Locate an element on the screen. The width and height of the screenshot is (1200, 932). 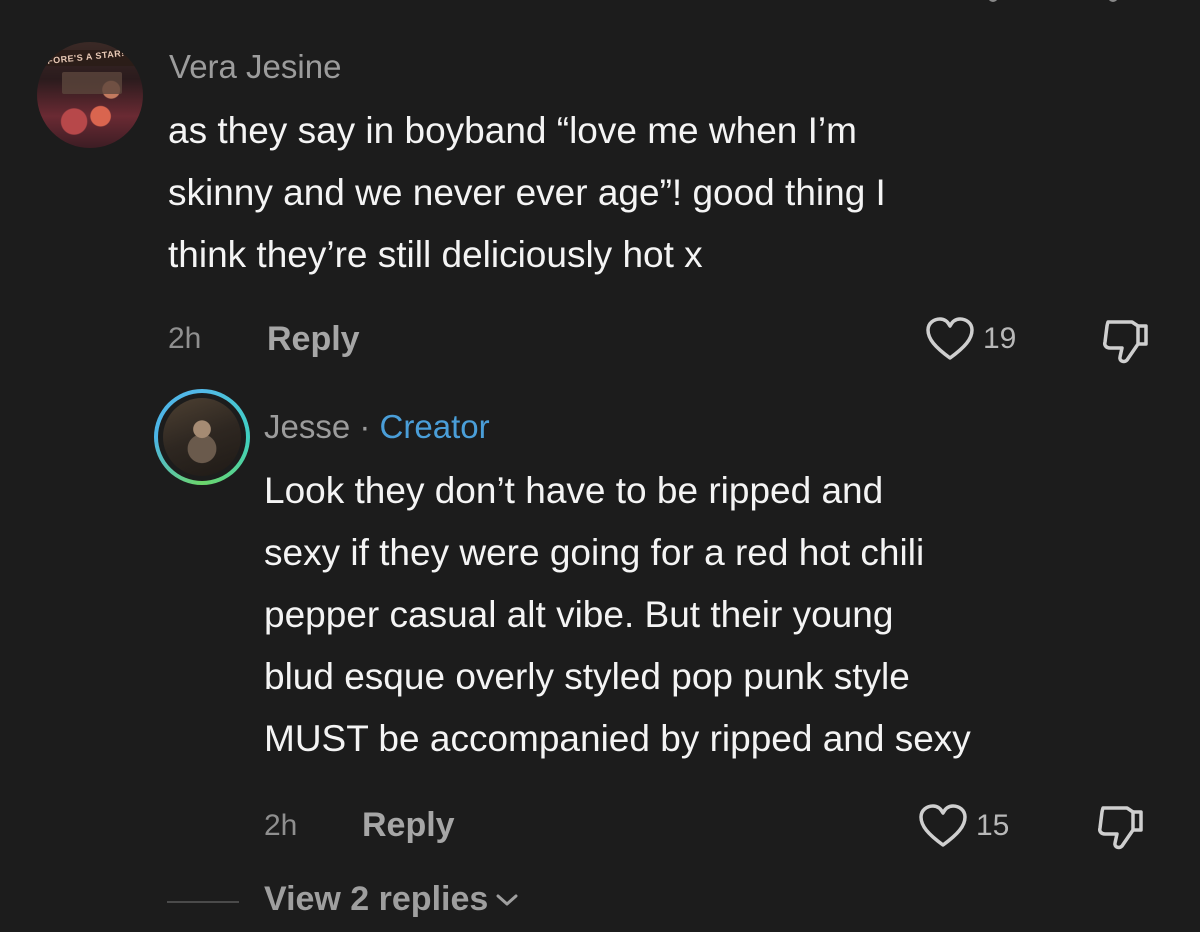
avatar-photo is located at coordinates (202, 437).